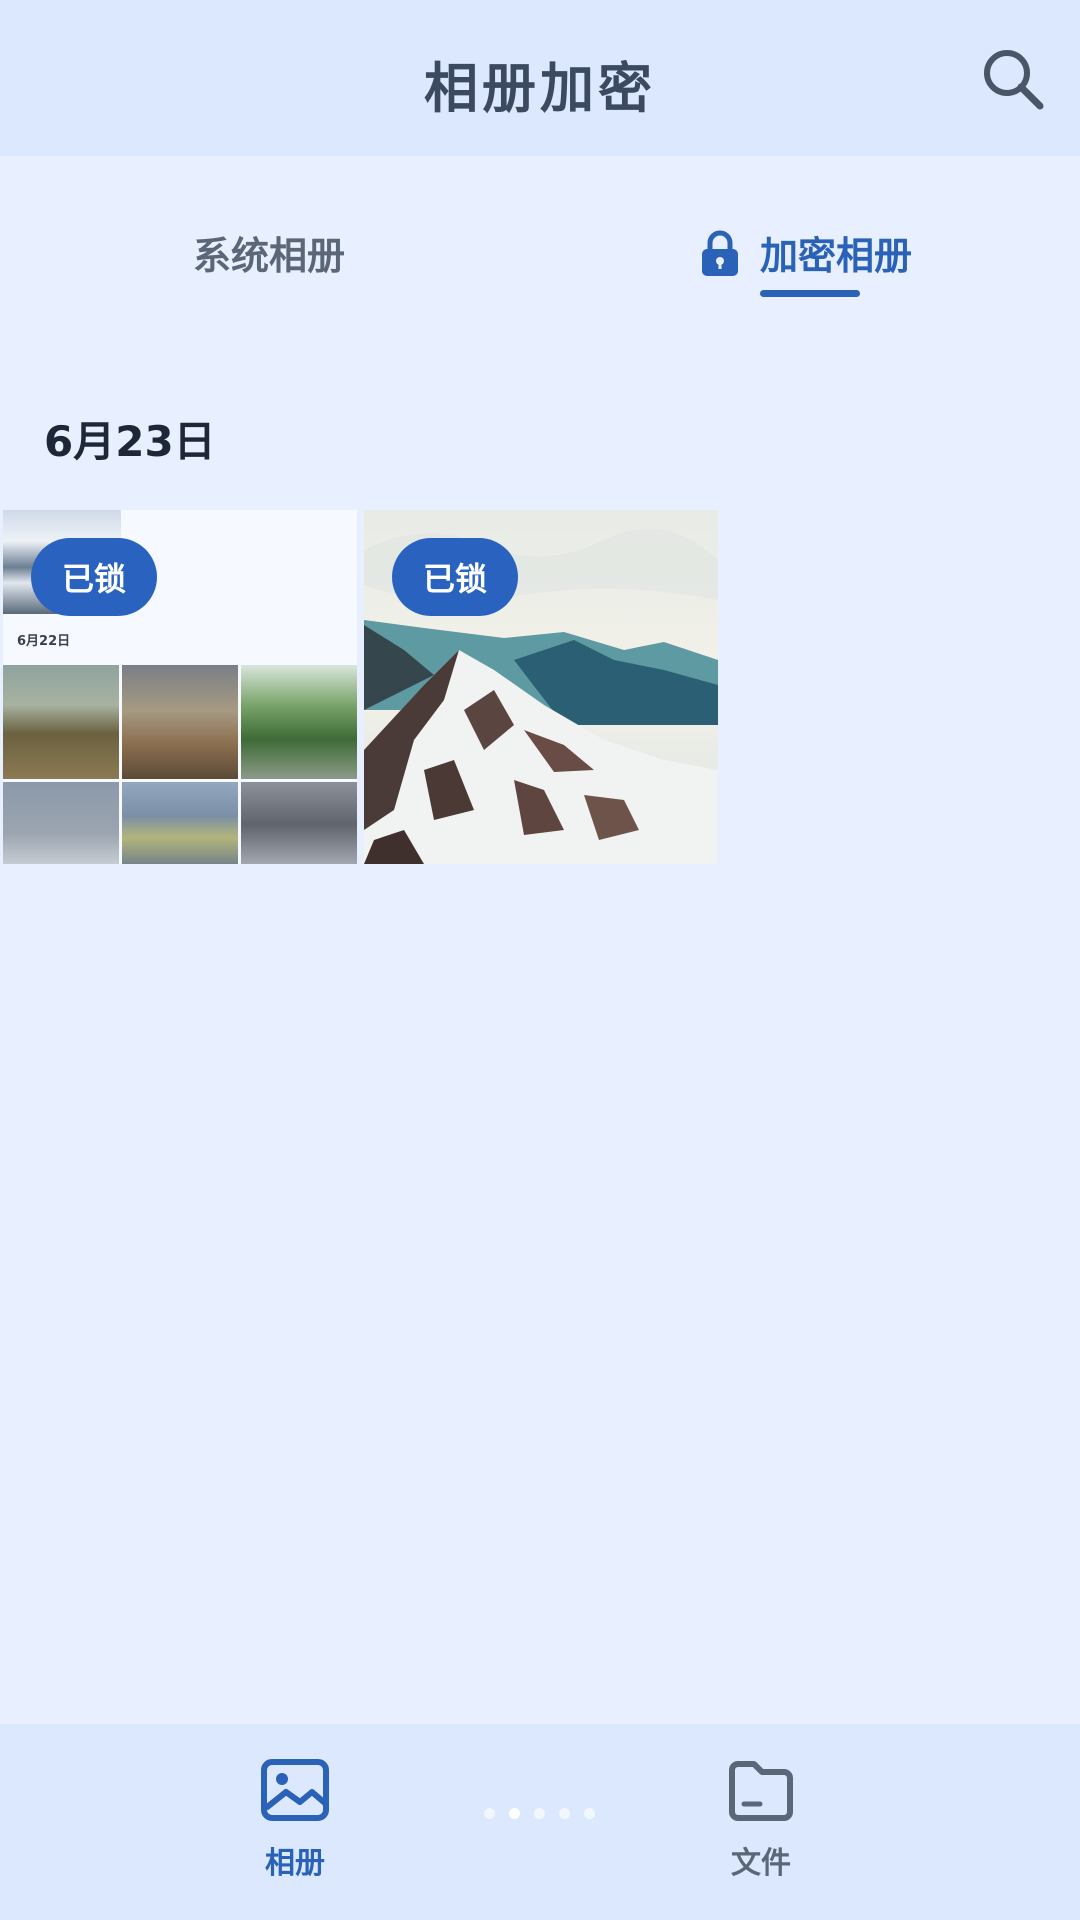 Image resolution: width=1080 pixels, height=1920 pixels. Describe the element at coordinates (269, 256) in the screenshot. I see `tab-label: 系统相册` at that location.